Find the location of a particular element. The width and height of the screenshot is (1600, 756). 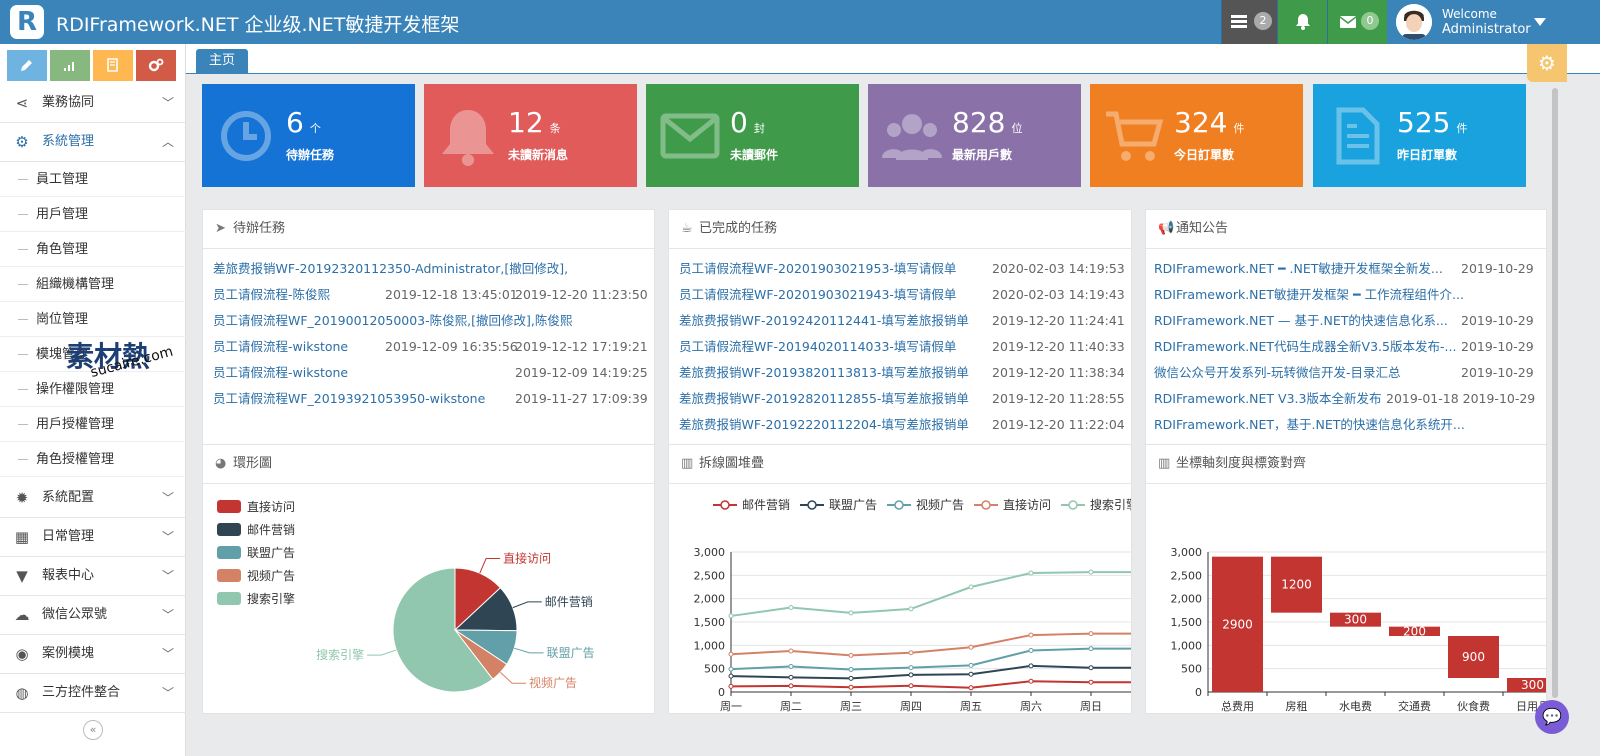

notice-link: RDIFramework.NET V3.3版本全新发布 is located at coordinates (1267, 399).